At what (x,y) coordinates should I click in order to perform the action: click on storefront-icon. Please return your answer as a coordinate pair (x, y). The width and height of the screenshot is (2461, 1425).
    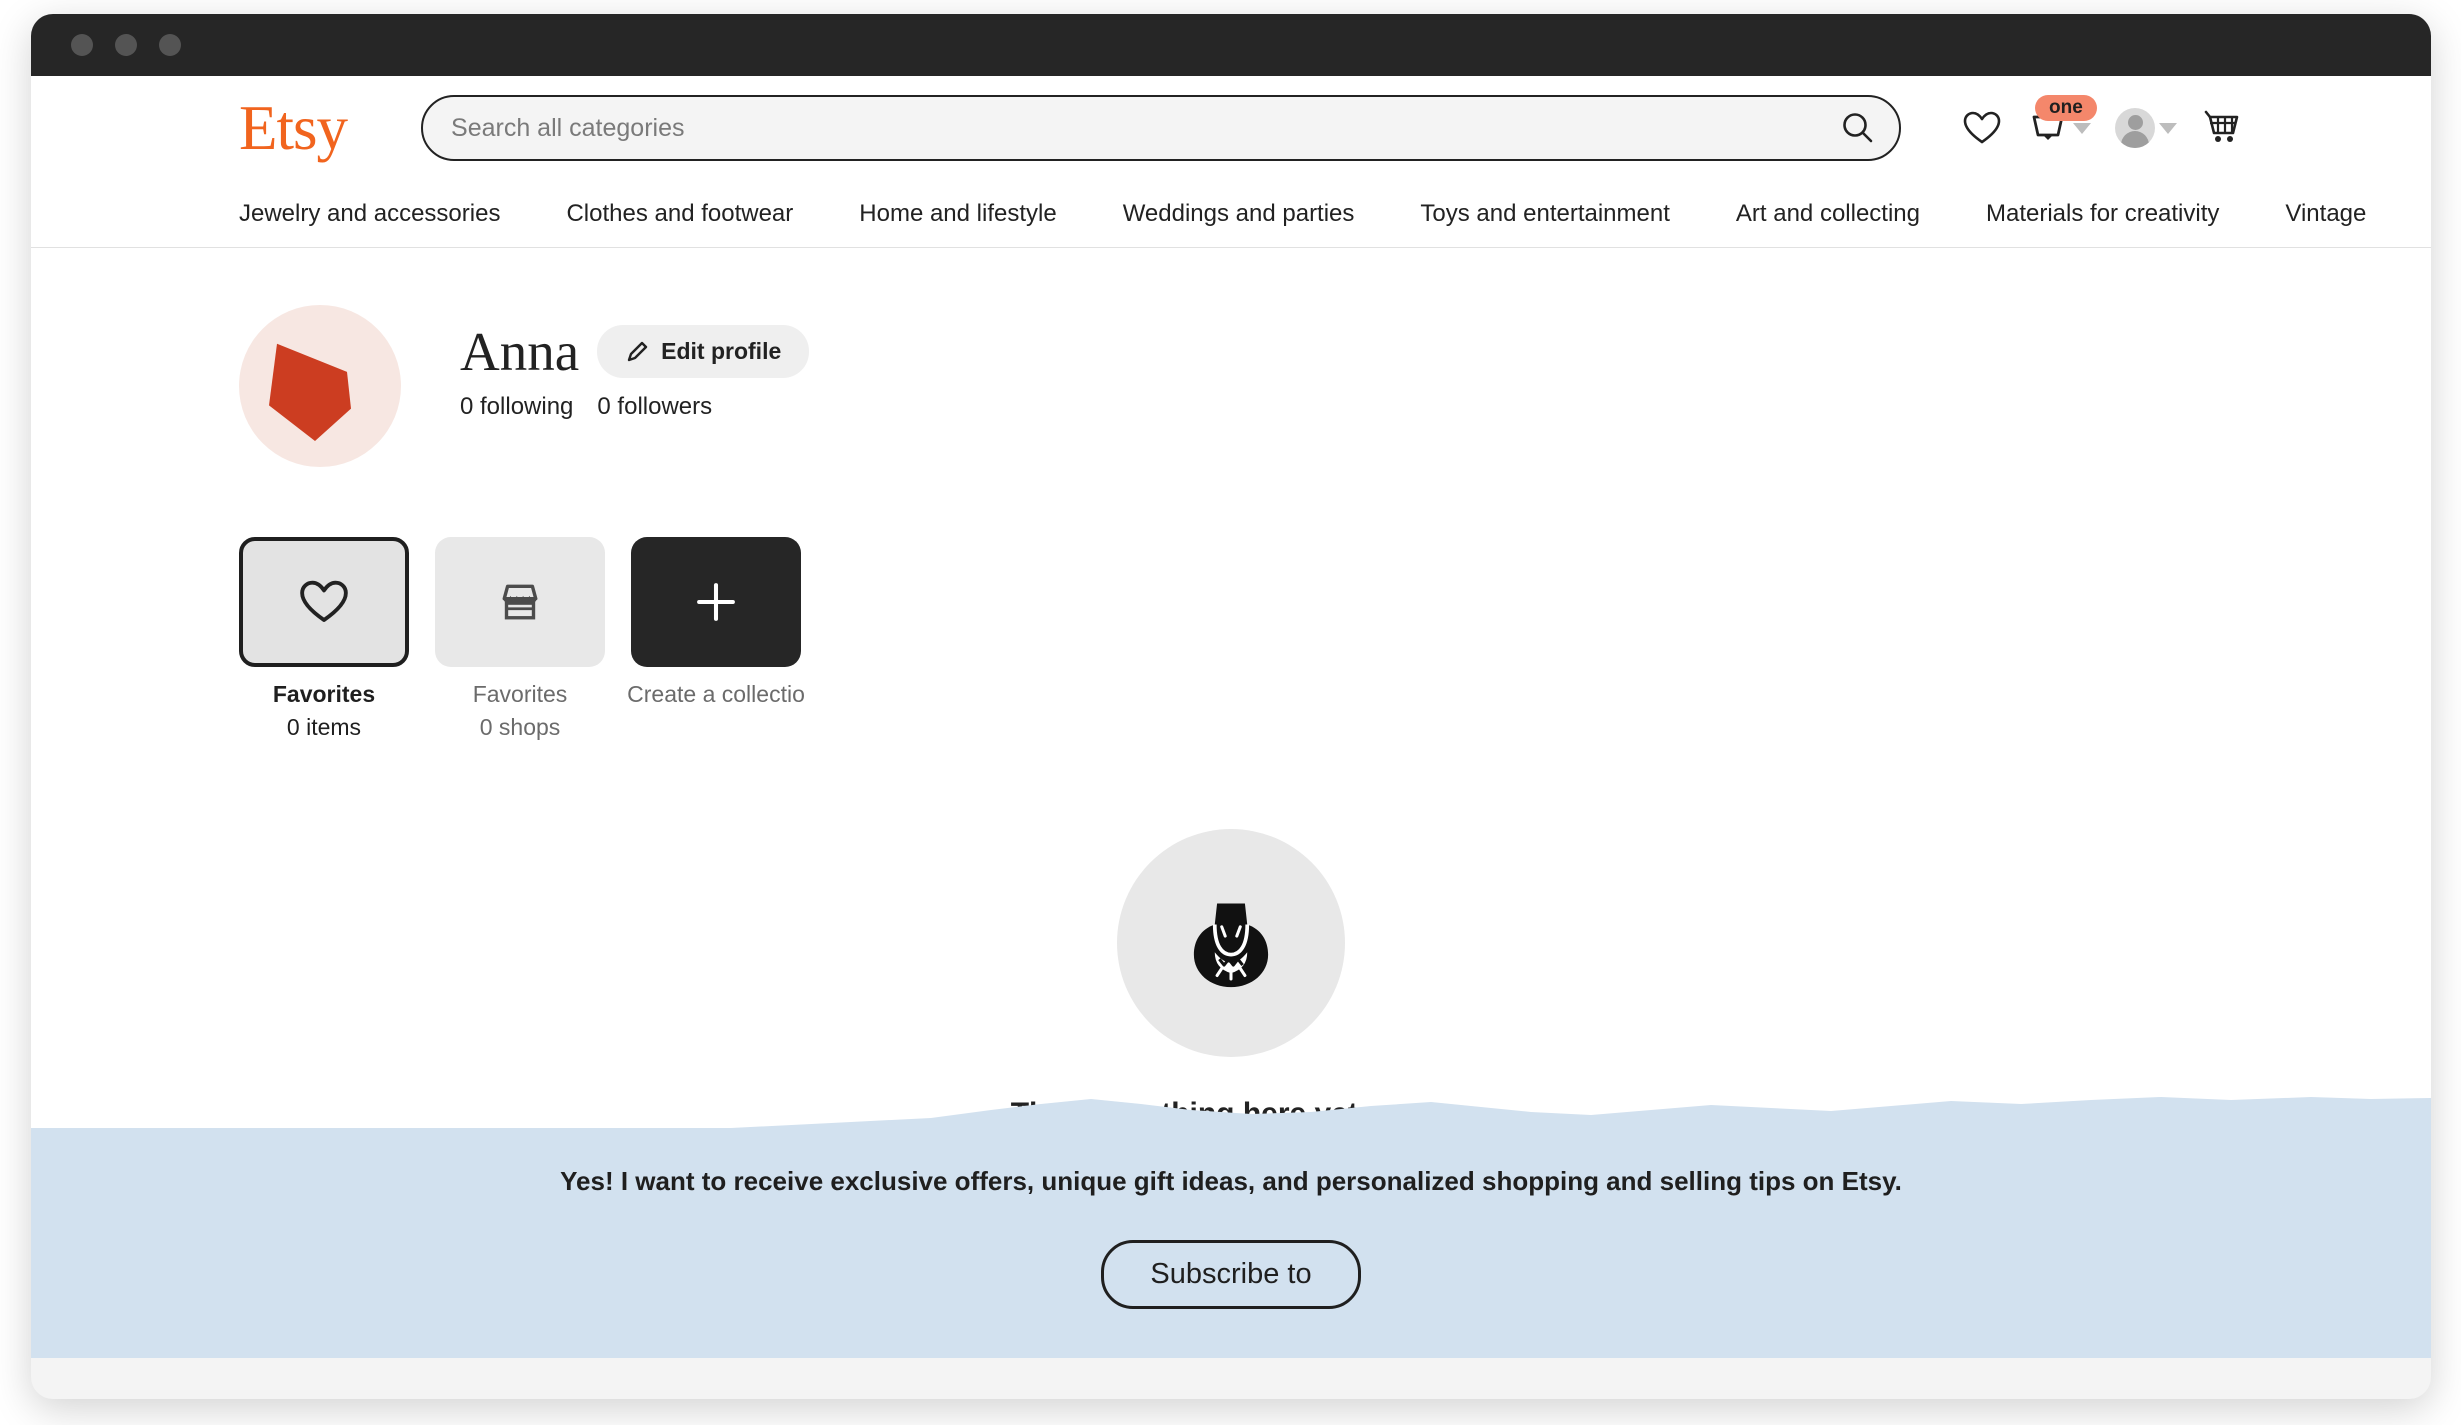
    Looking at the image, I should click on (520, 602).